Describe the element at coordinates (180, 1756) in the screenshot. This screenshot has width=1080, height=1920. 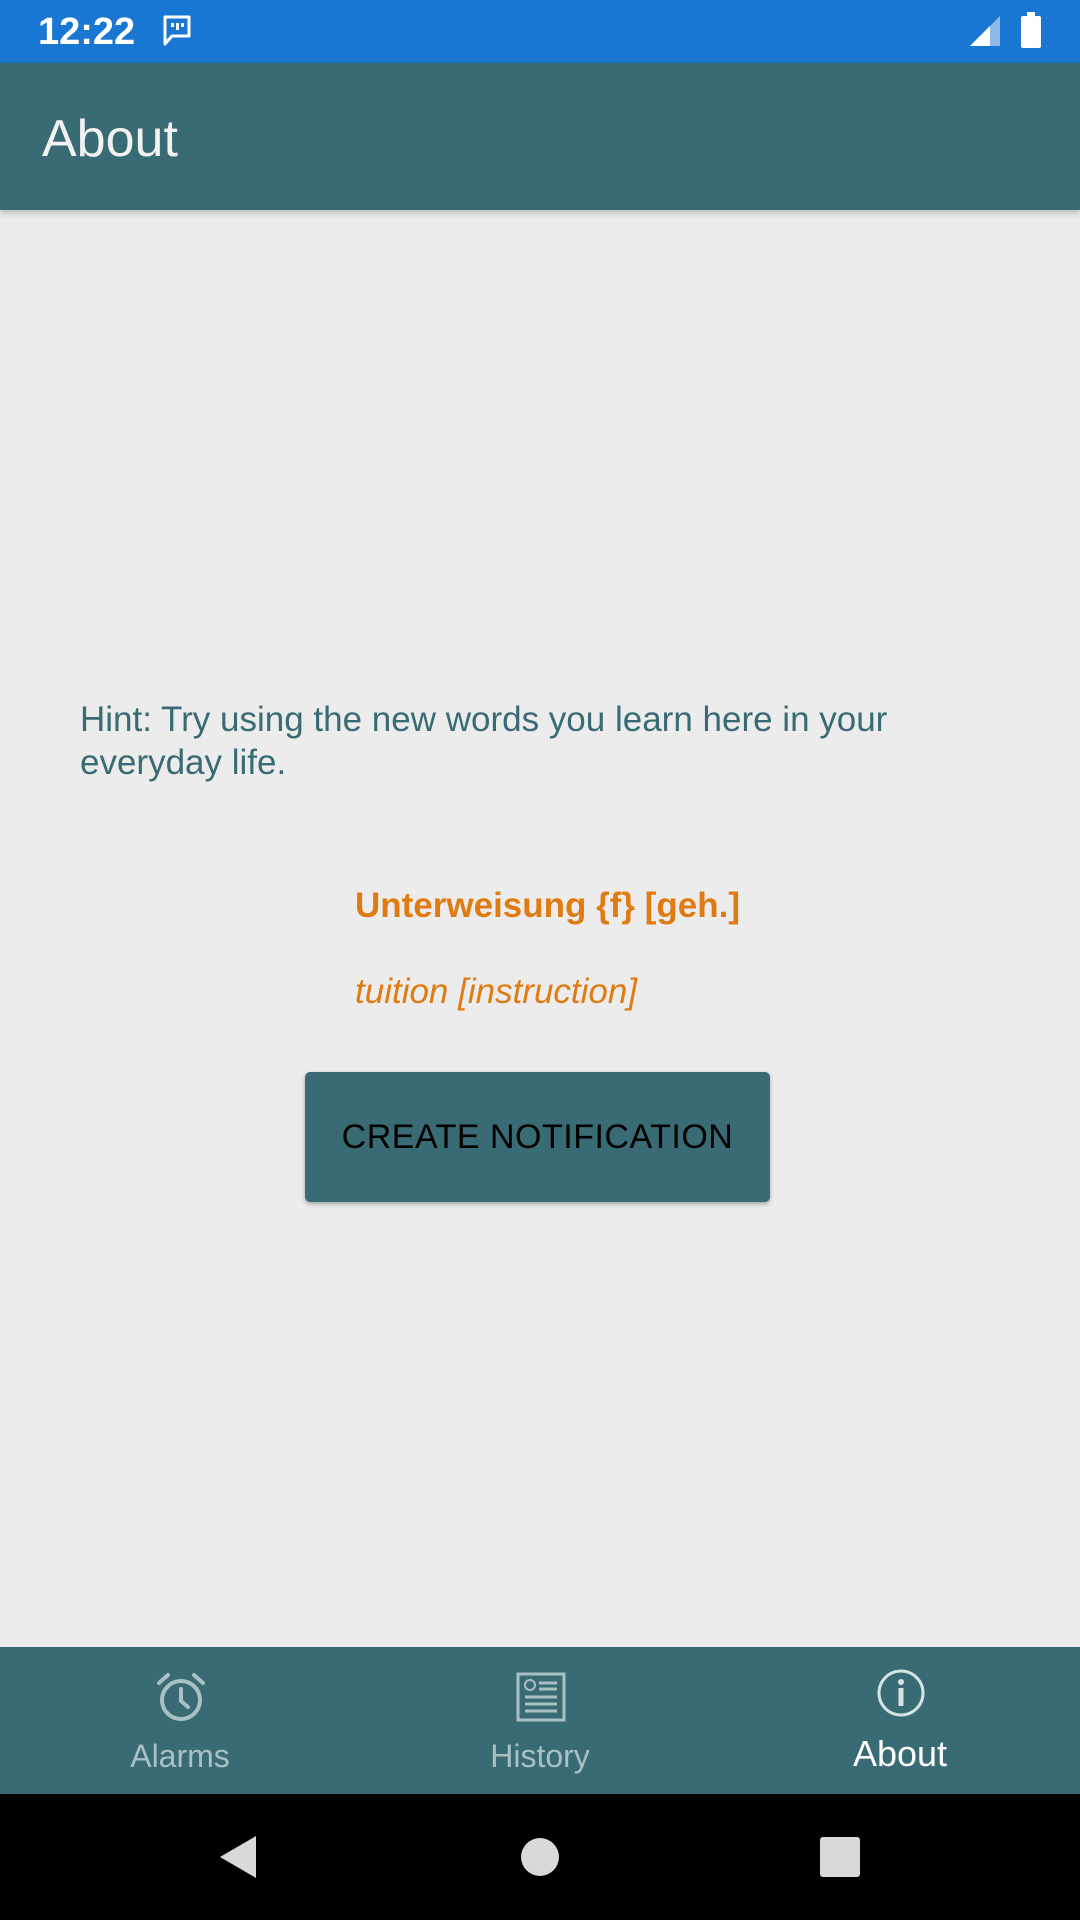
I see `nav-label-alarms: Alarms` at that location.